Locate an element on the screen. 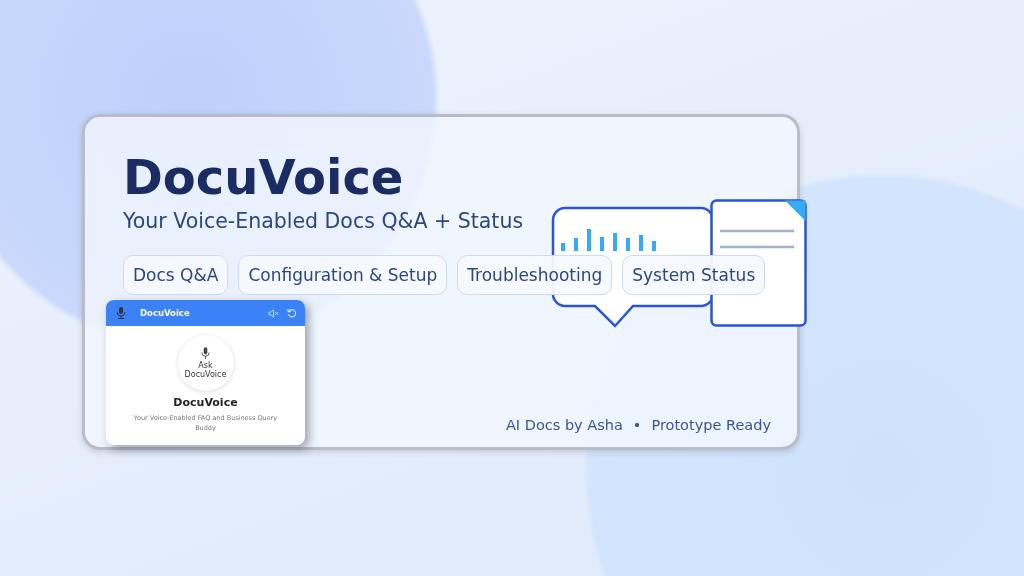 The width and height of the screenshot is (1024, 576). status-text: Prototype Ready is located at coordinates (711, 425).